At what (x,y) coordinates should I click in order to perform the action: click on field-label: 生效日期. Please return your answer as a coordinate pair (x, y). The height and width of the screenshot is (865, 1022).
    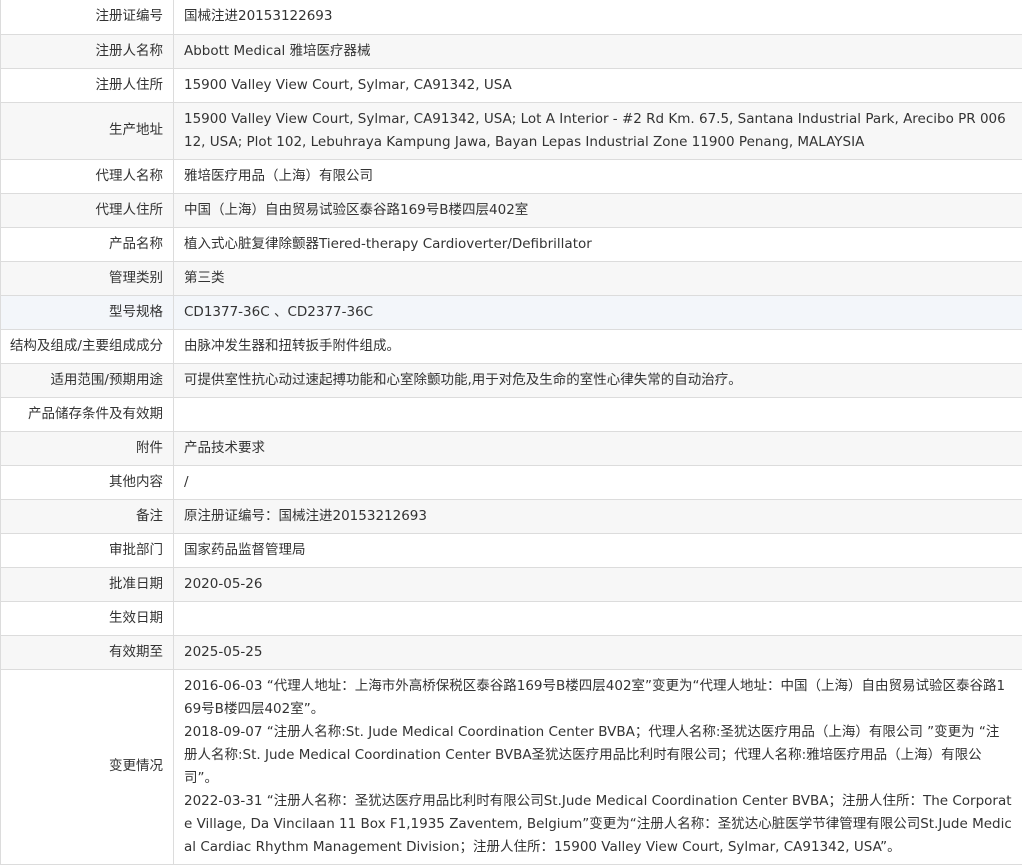
    Looking at the image, I should click on (87, 618).